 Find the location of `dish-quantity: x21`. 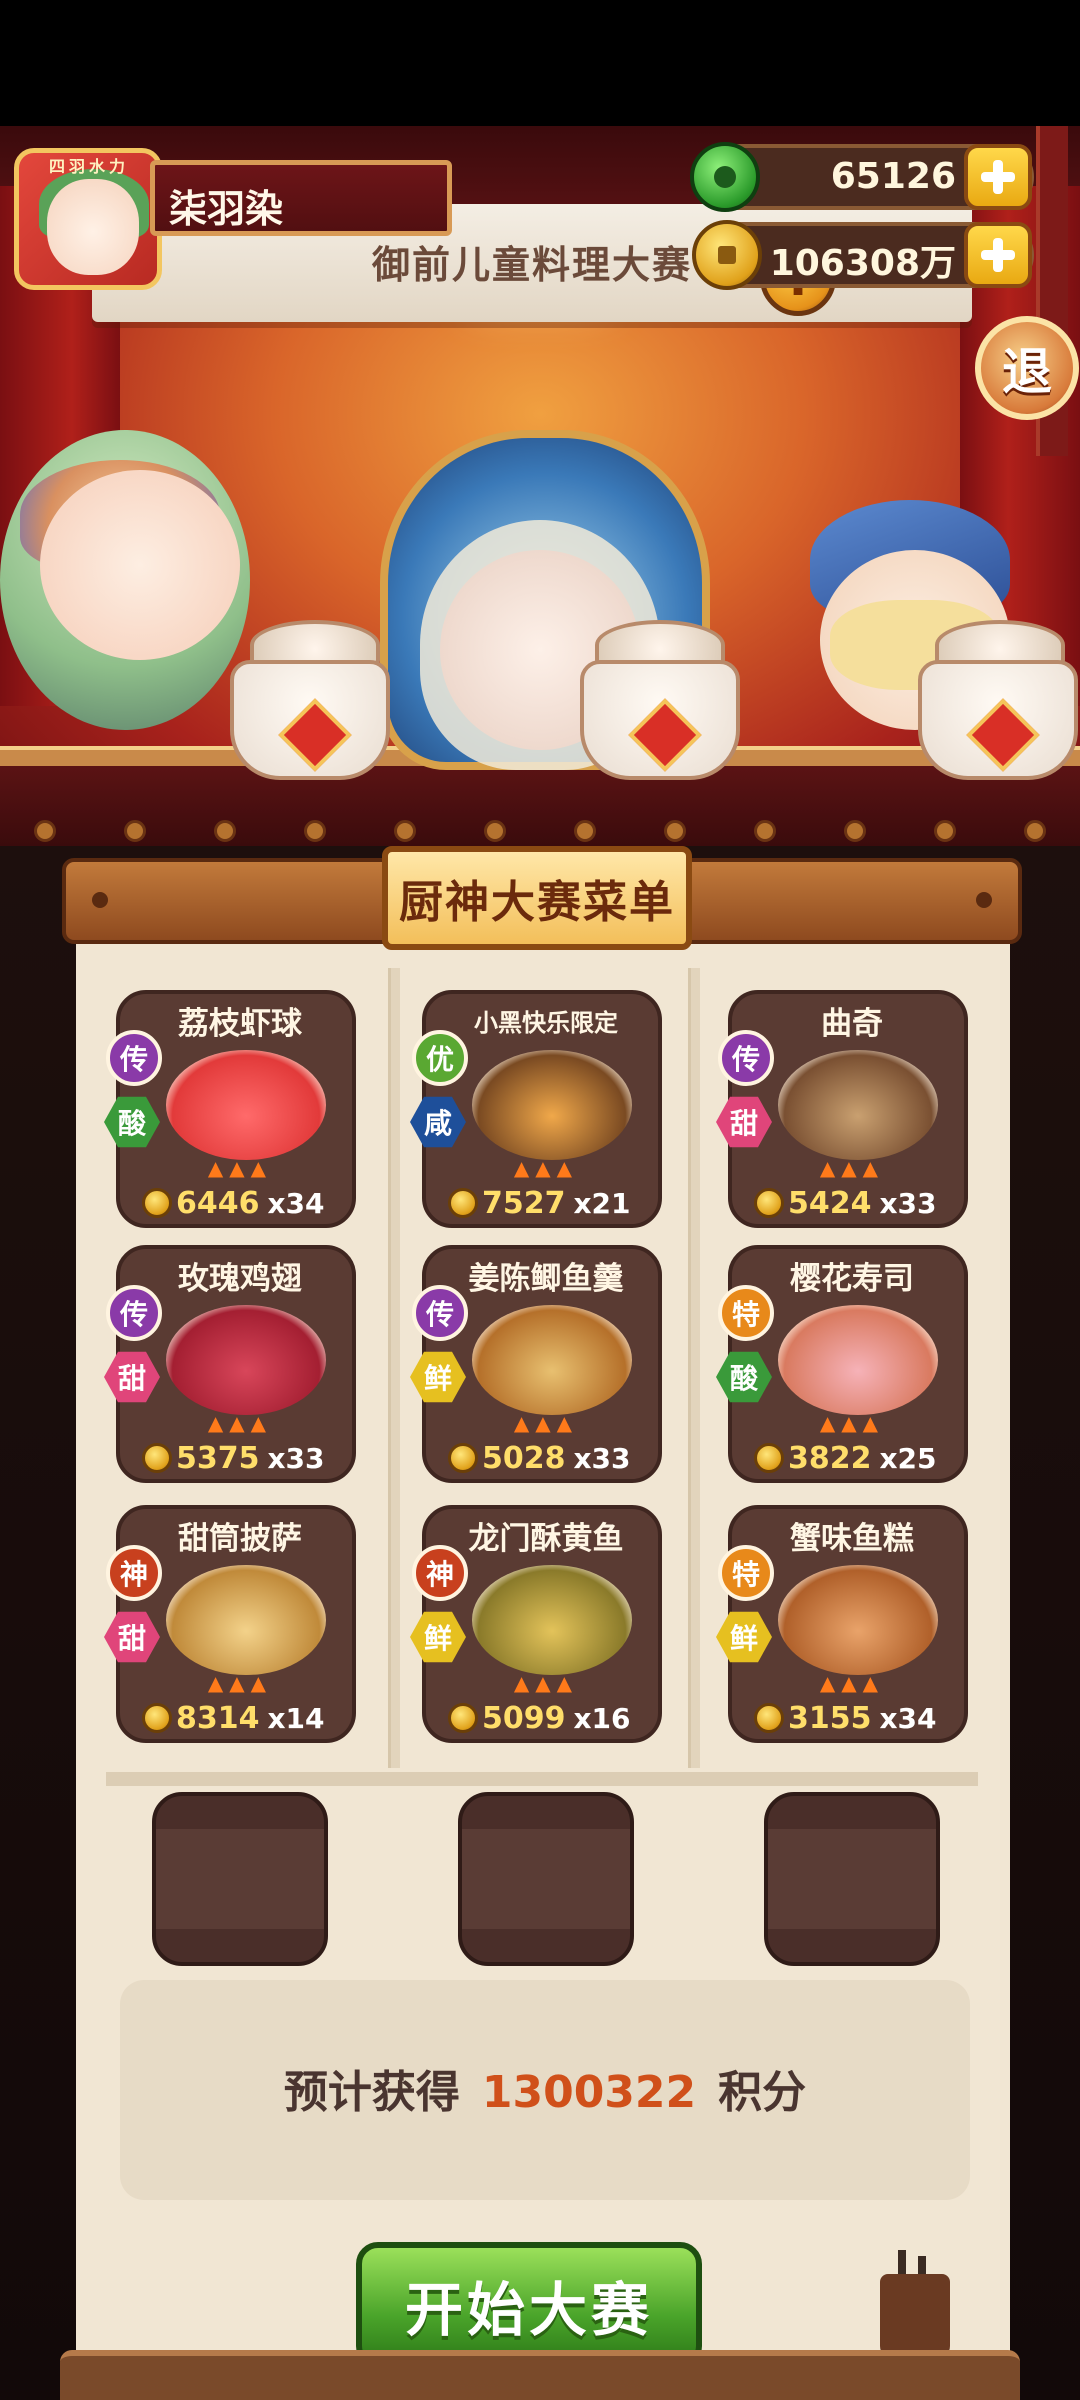

dish-quantity: x21 is located at coordinates (602, 1203).